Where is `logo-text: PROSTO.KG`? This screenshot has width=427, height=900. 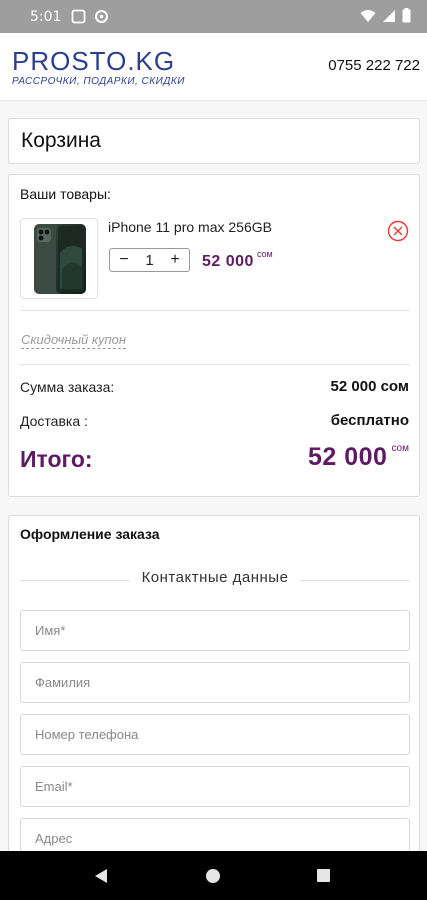 logo-text: PROSTO.KG is located at coordinates (94, 61).